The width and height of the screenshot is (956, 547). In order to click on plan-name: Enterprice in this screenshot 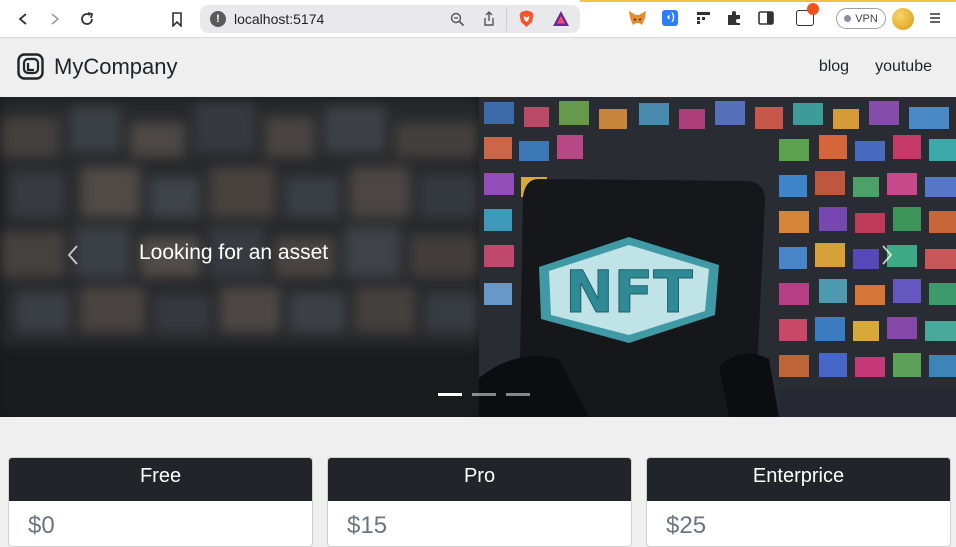, I will do `click(798, 479)`.